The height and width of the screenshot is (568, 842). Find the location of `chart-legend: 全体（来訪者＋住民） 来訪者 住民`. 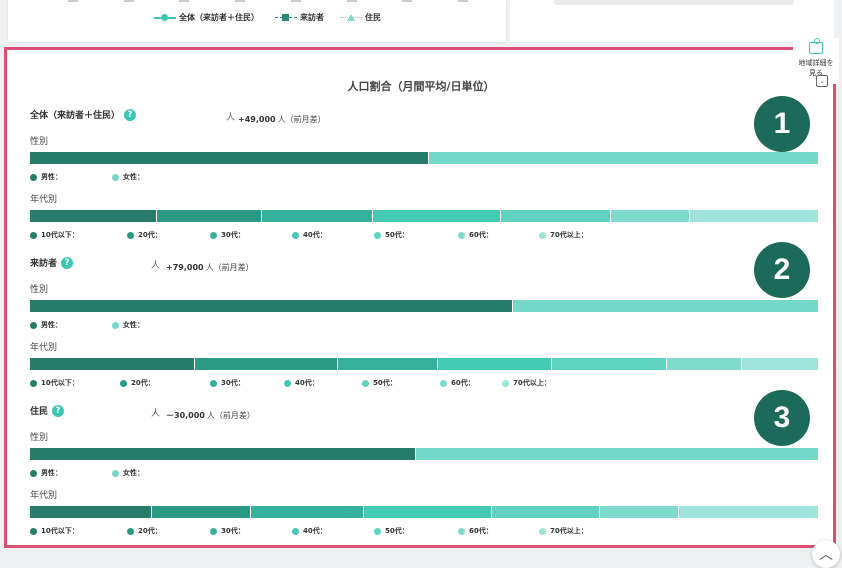

chart-legend: 全体（来訪者＋住民） 来訪者 住民 is located at coordinates (267, 17).